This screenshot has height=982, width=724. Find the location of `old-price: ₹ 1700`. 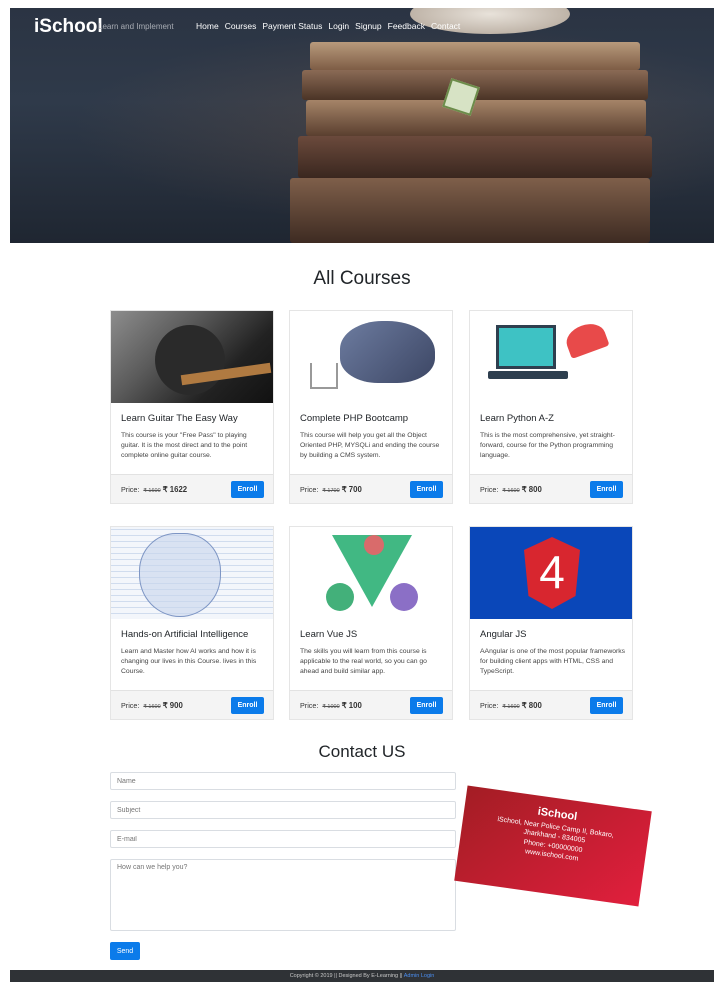

old-price: ₹ 1700 is located at coordinates (331, 491).